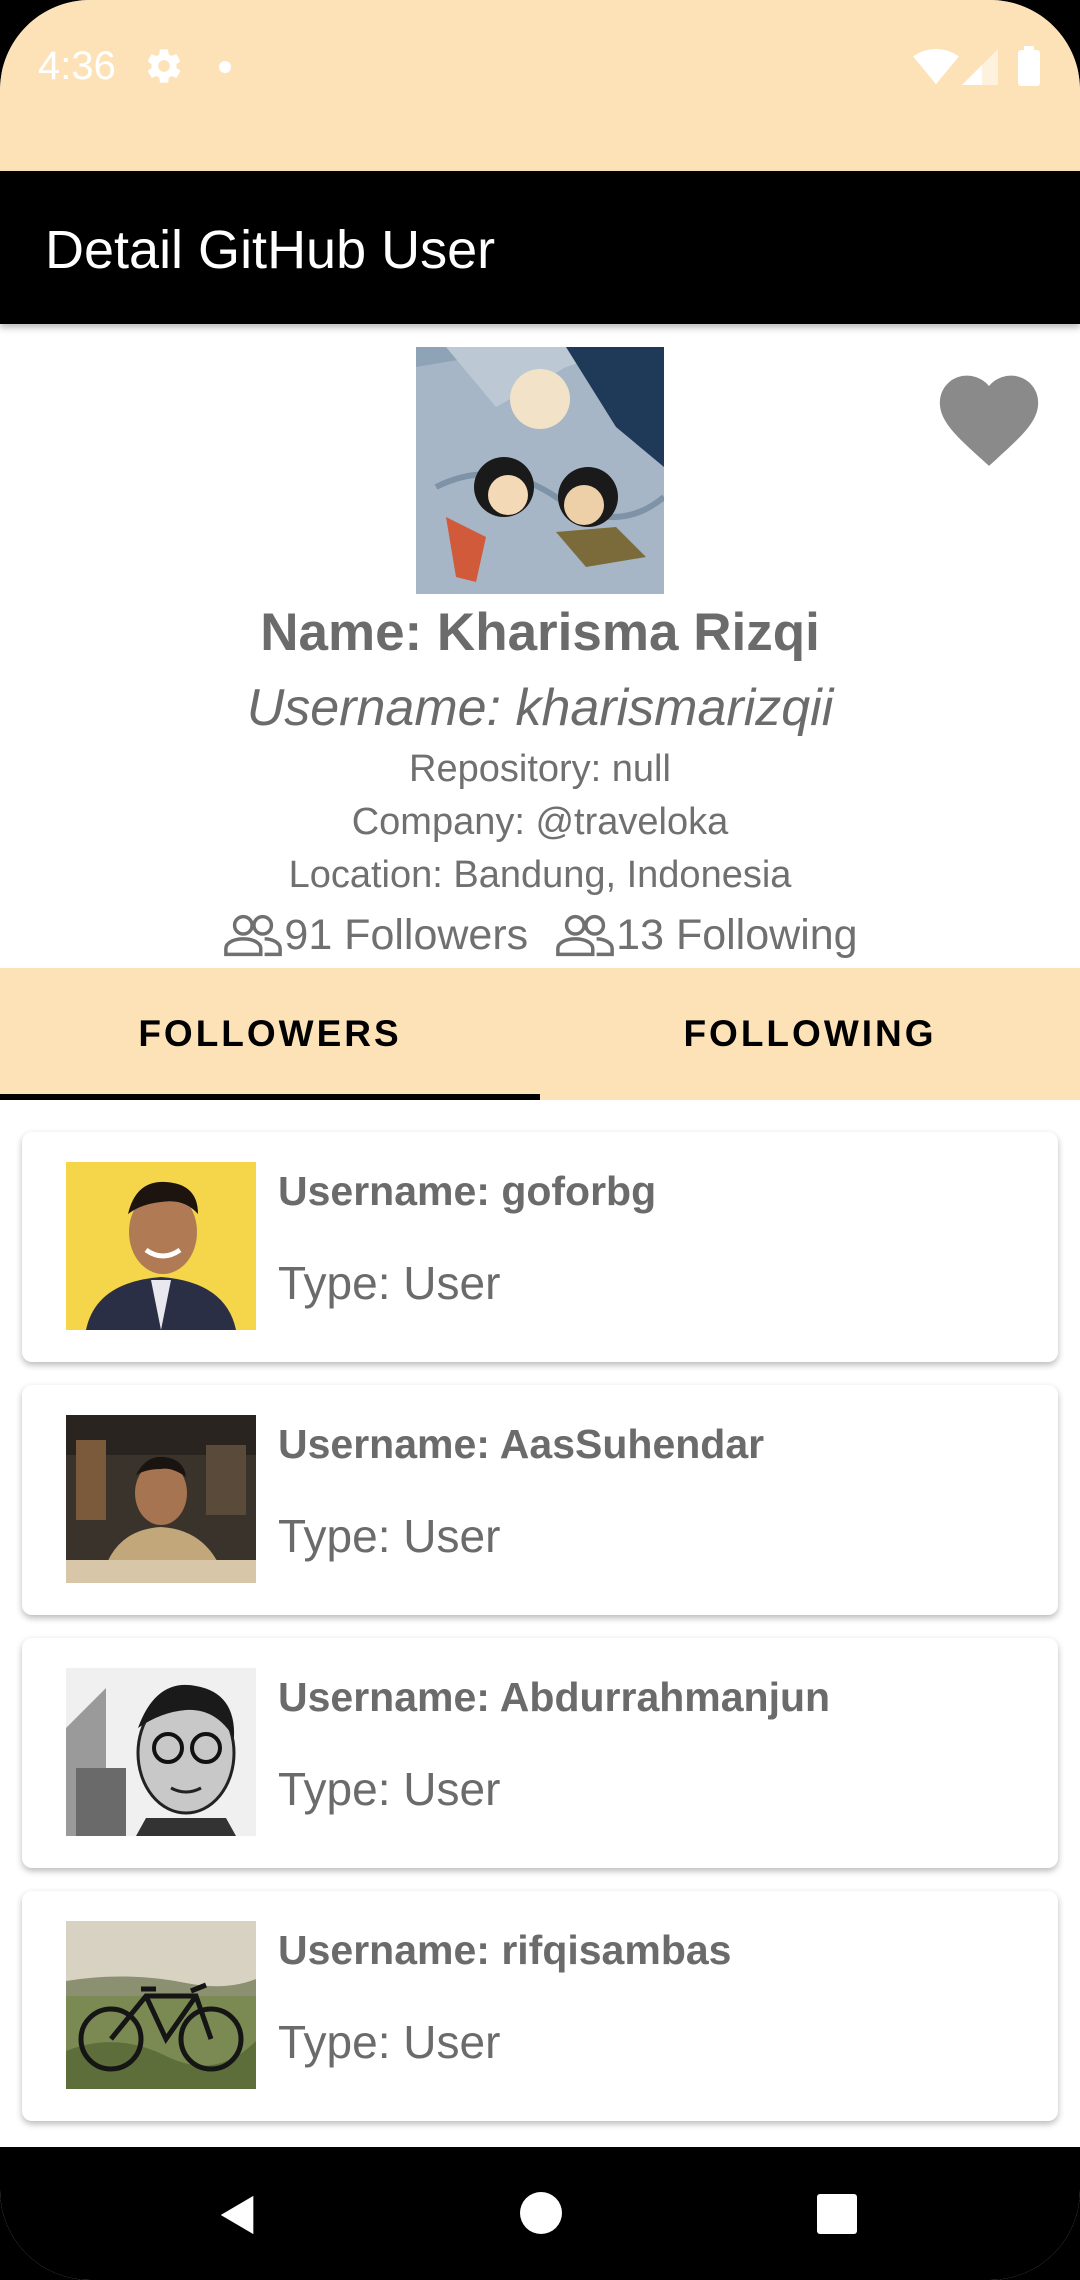  Describe the element at coordinates (554, 1697) in the screenshot. I see `list-item-username: Username: Abdurrahmanjun` at that location.